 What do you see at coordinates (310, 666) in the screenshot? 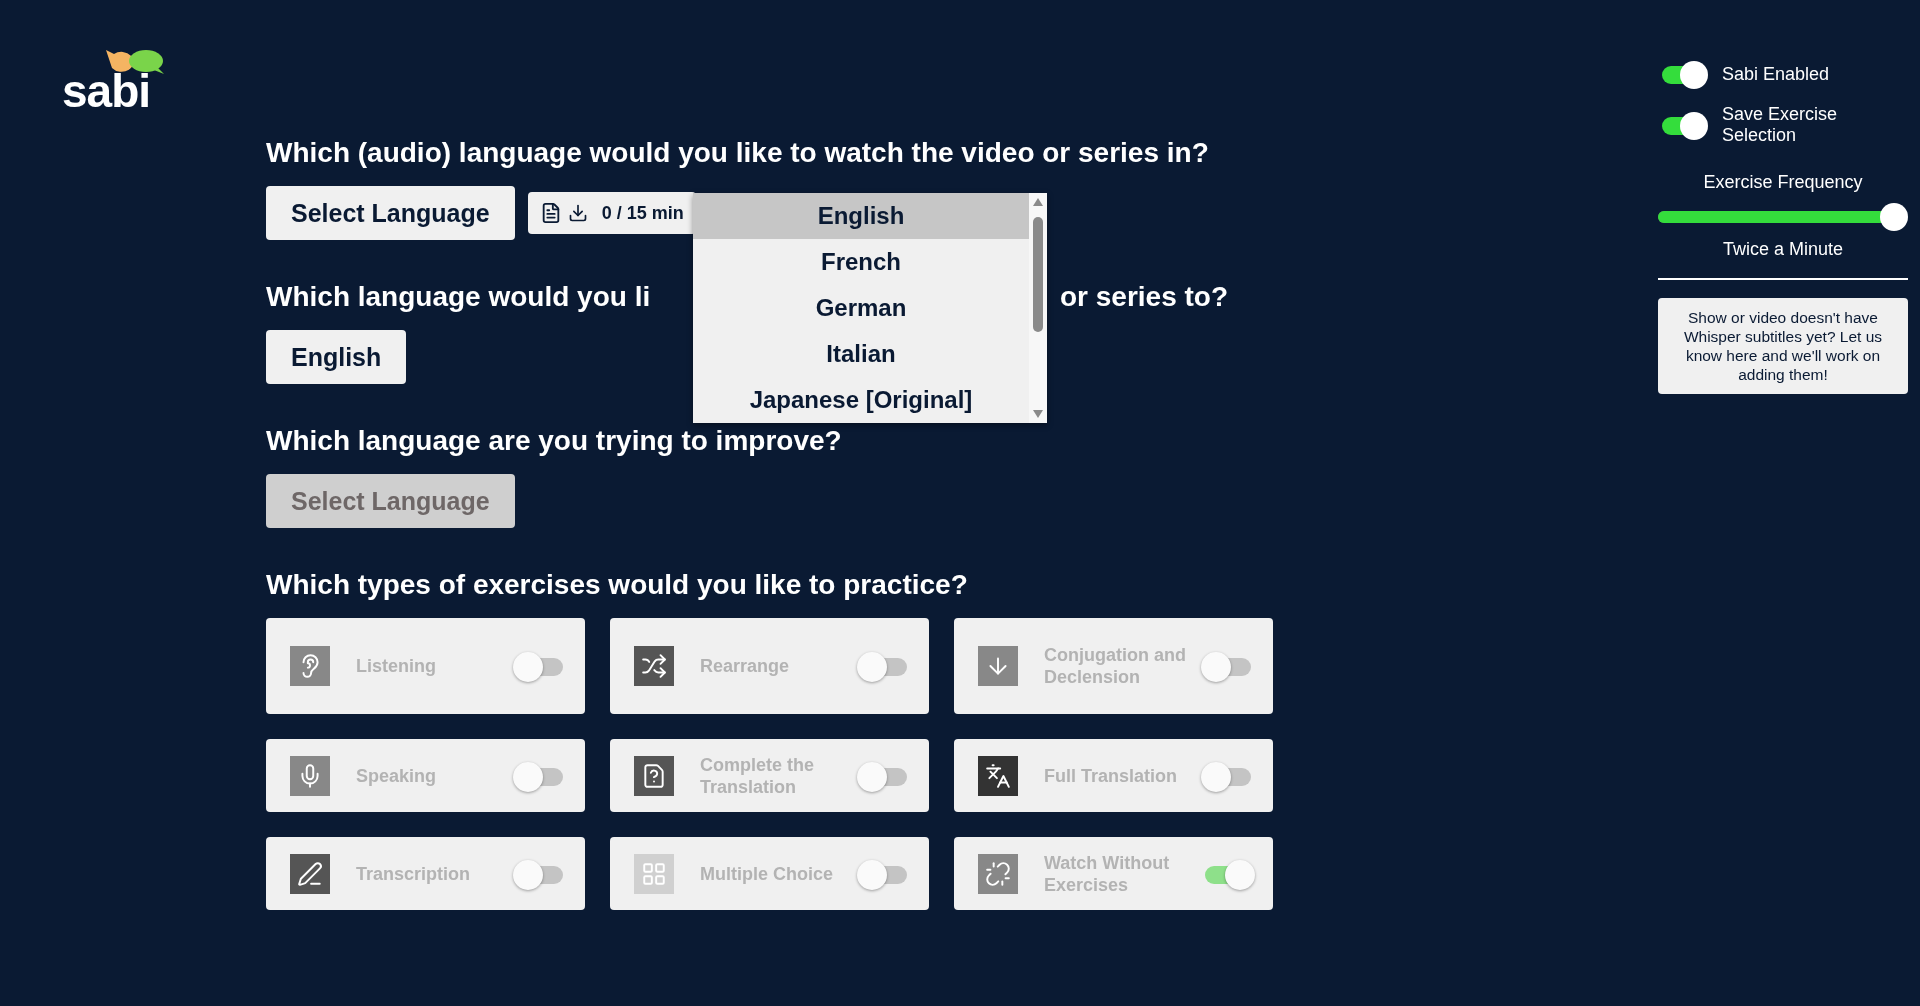
I see `ear-icon` at bounding box center [310, 666].